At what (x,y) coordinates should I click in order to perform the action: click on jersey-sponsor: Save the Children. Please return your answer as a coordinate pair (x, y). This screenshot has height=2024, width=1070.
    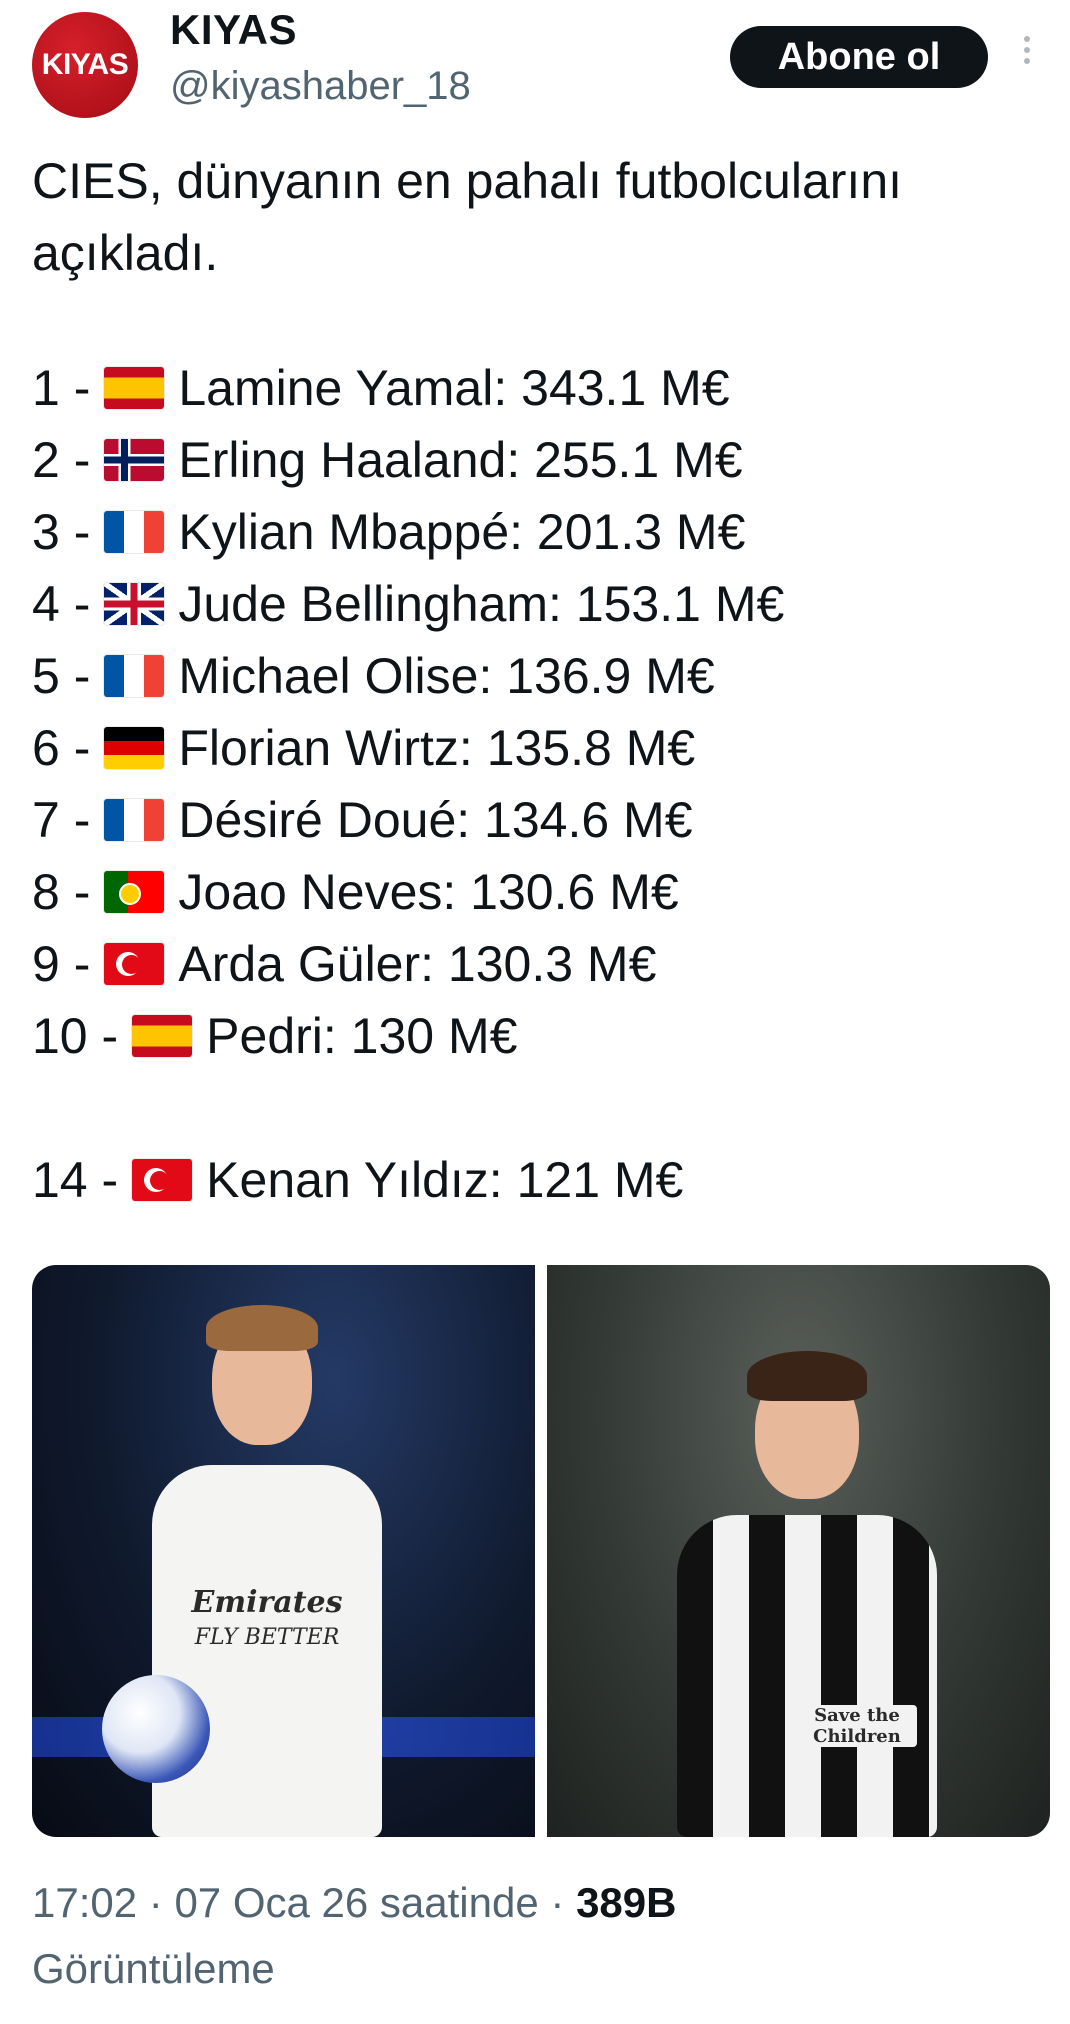
    Looking at the image, I should click on (857, 1726).